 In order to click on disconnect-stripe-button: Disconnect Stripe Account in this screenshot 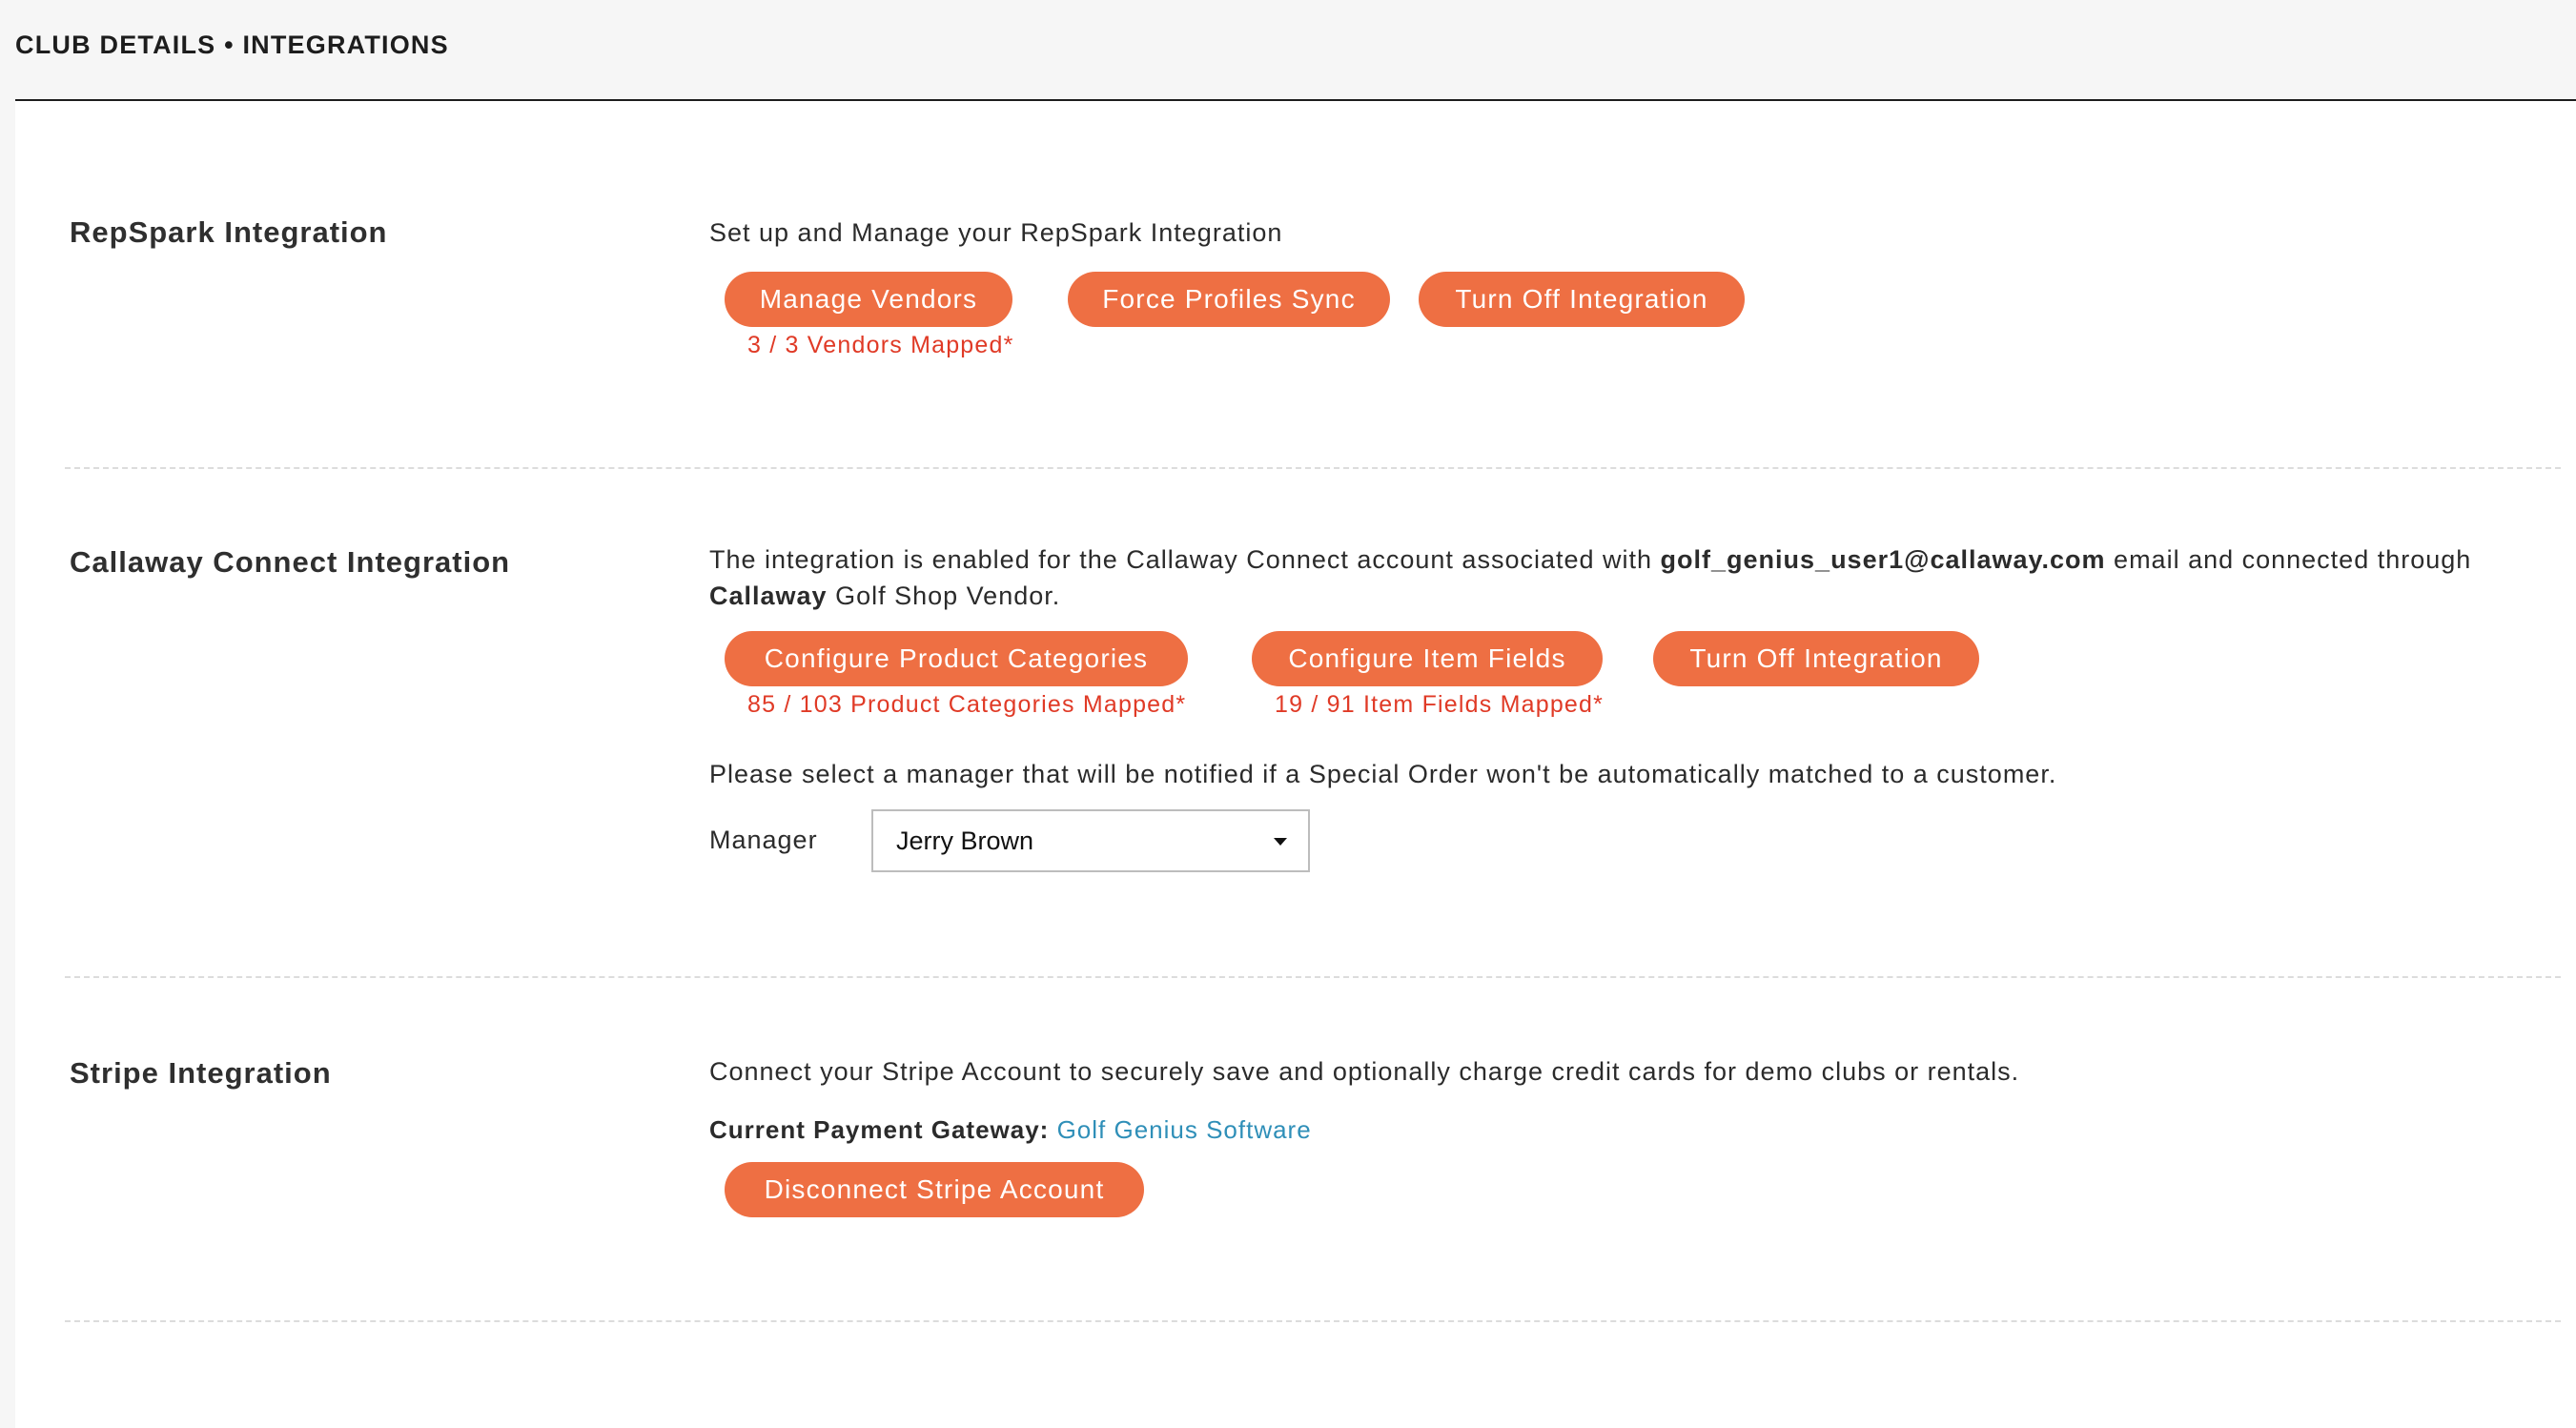, I will do `click(934, 1189)`.